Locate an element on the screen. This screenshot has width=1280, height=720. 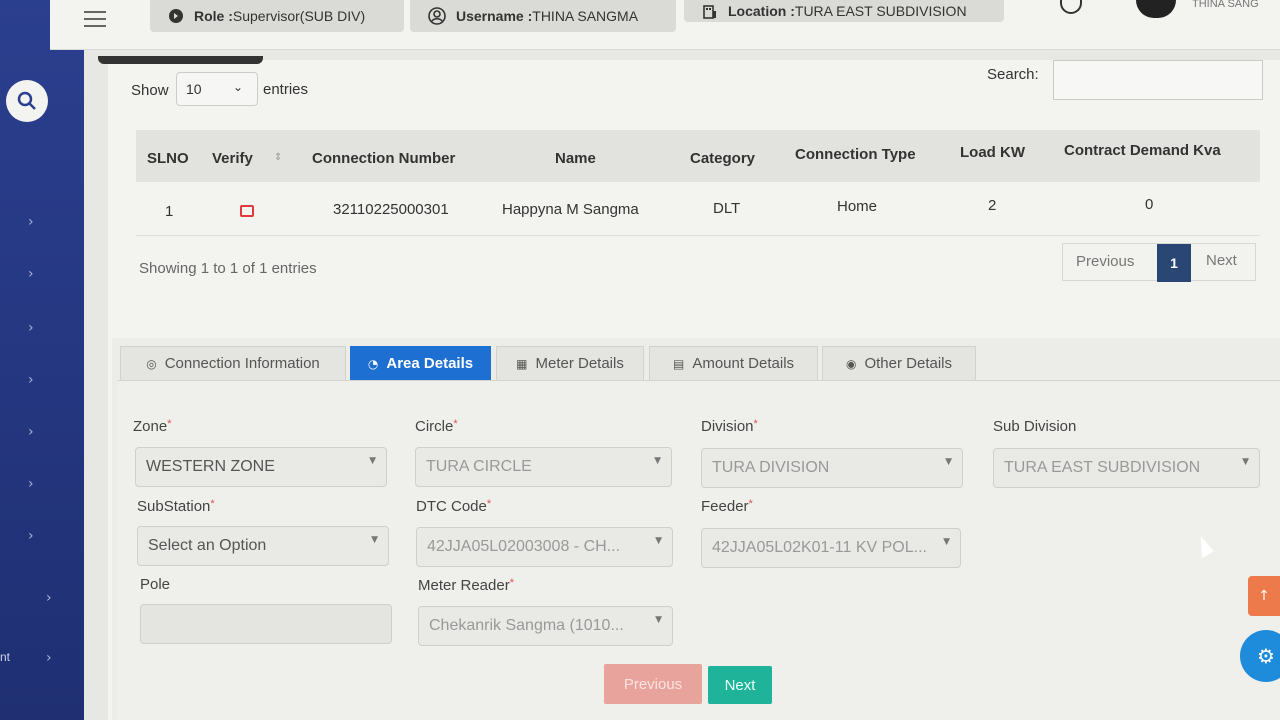
meter-icon: ▦ is located at coordinates (522, 363).